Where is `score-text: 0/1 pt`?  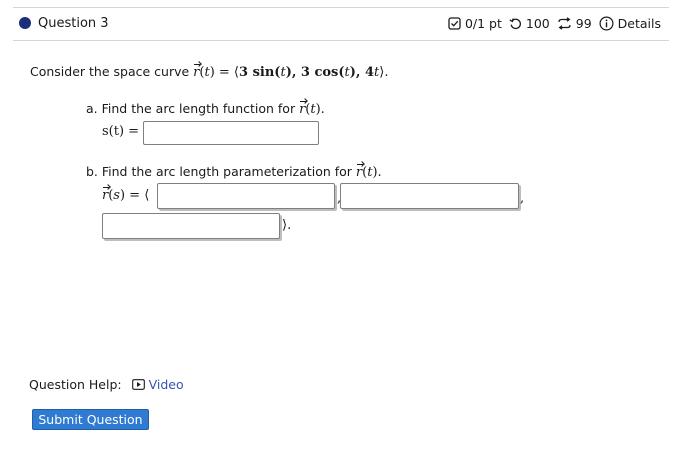 score-text: 0/1 pt is located at coordinates (483, 23).